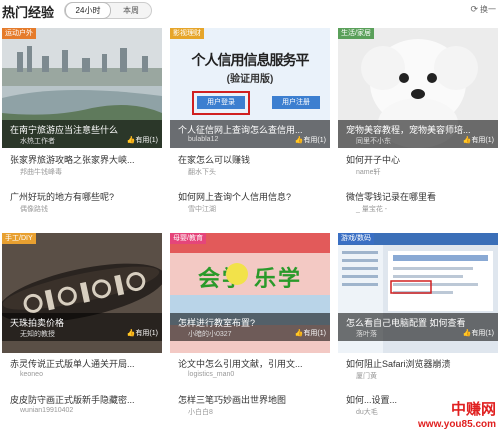  I want to click on list-item-author: 翻水下头, so click(202, 172).